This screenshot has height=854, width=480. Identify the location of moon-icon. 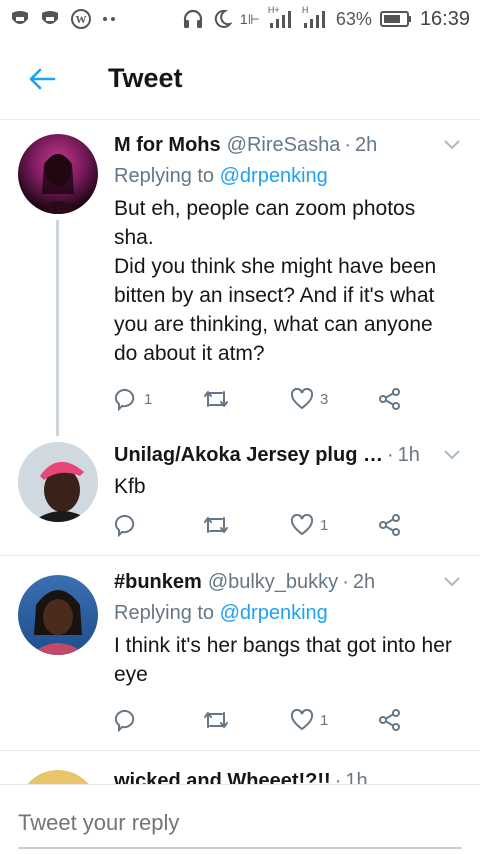
(222, 19).